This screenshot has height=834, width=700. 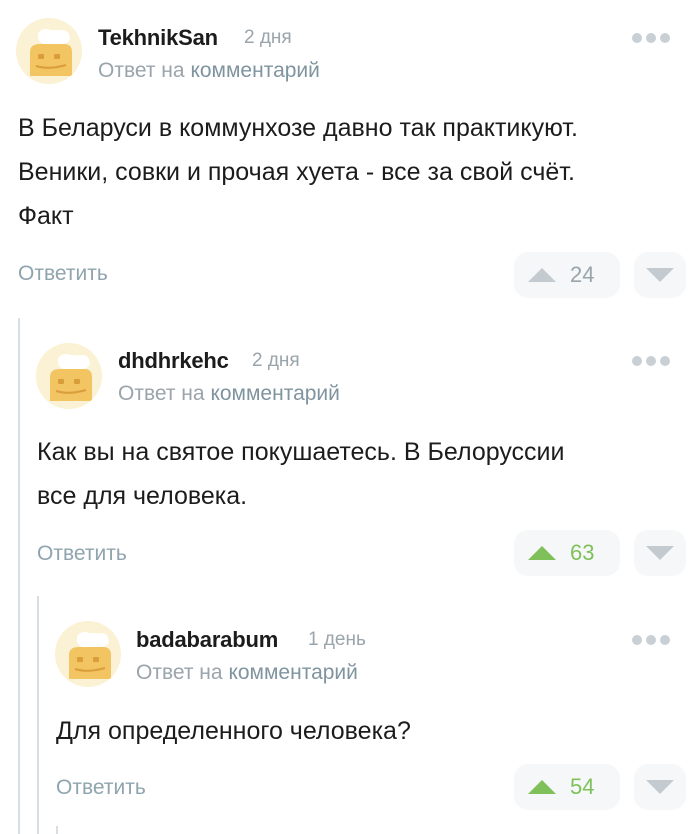 What do you see at coordinates (582, 786) in the screenshot?
I see `rating: 54` at bounding box center [582, 786].